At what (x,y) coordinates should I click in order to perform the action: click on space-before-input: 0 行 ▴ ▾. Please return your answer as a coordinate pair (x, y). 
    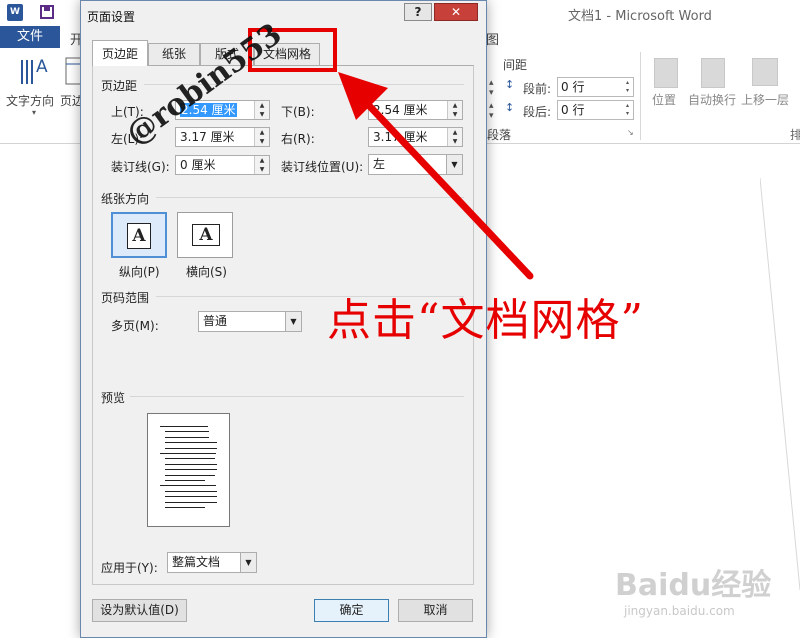
    Looking at the image, I should click on (595, 87).